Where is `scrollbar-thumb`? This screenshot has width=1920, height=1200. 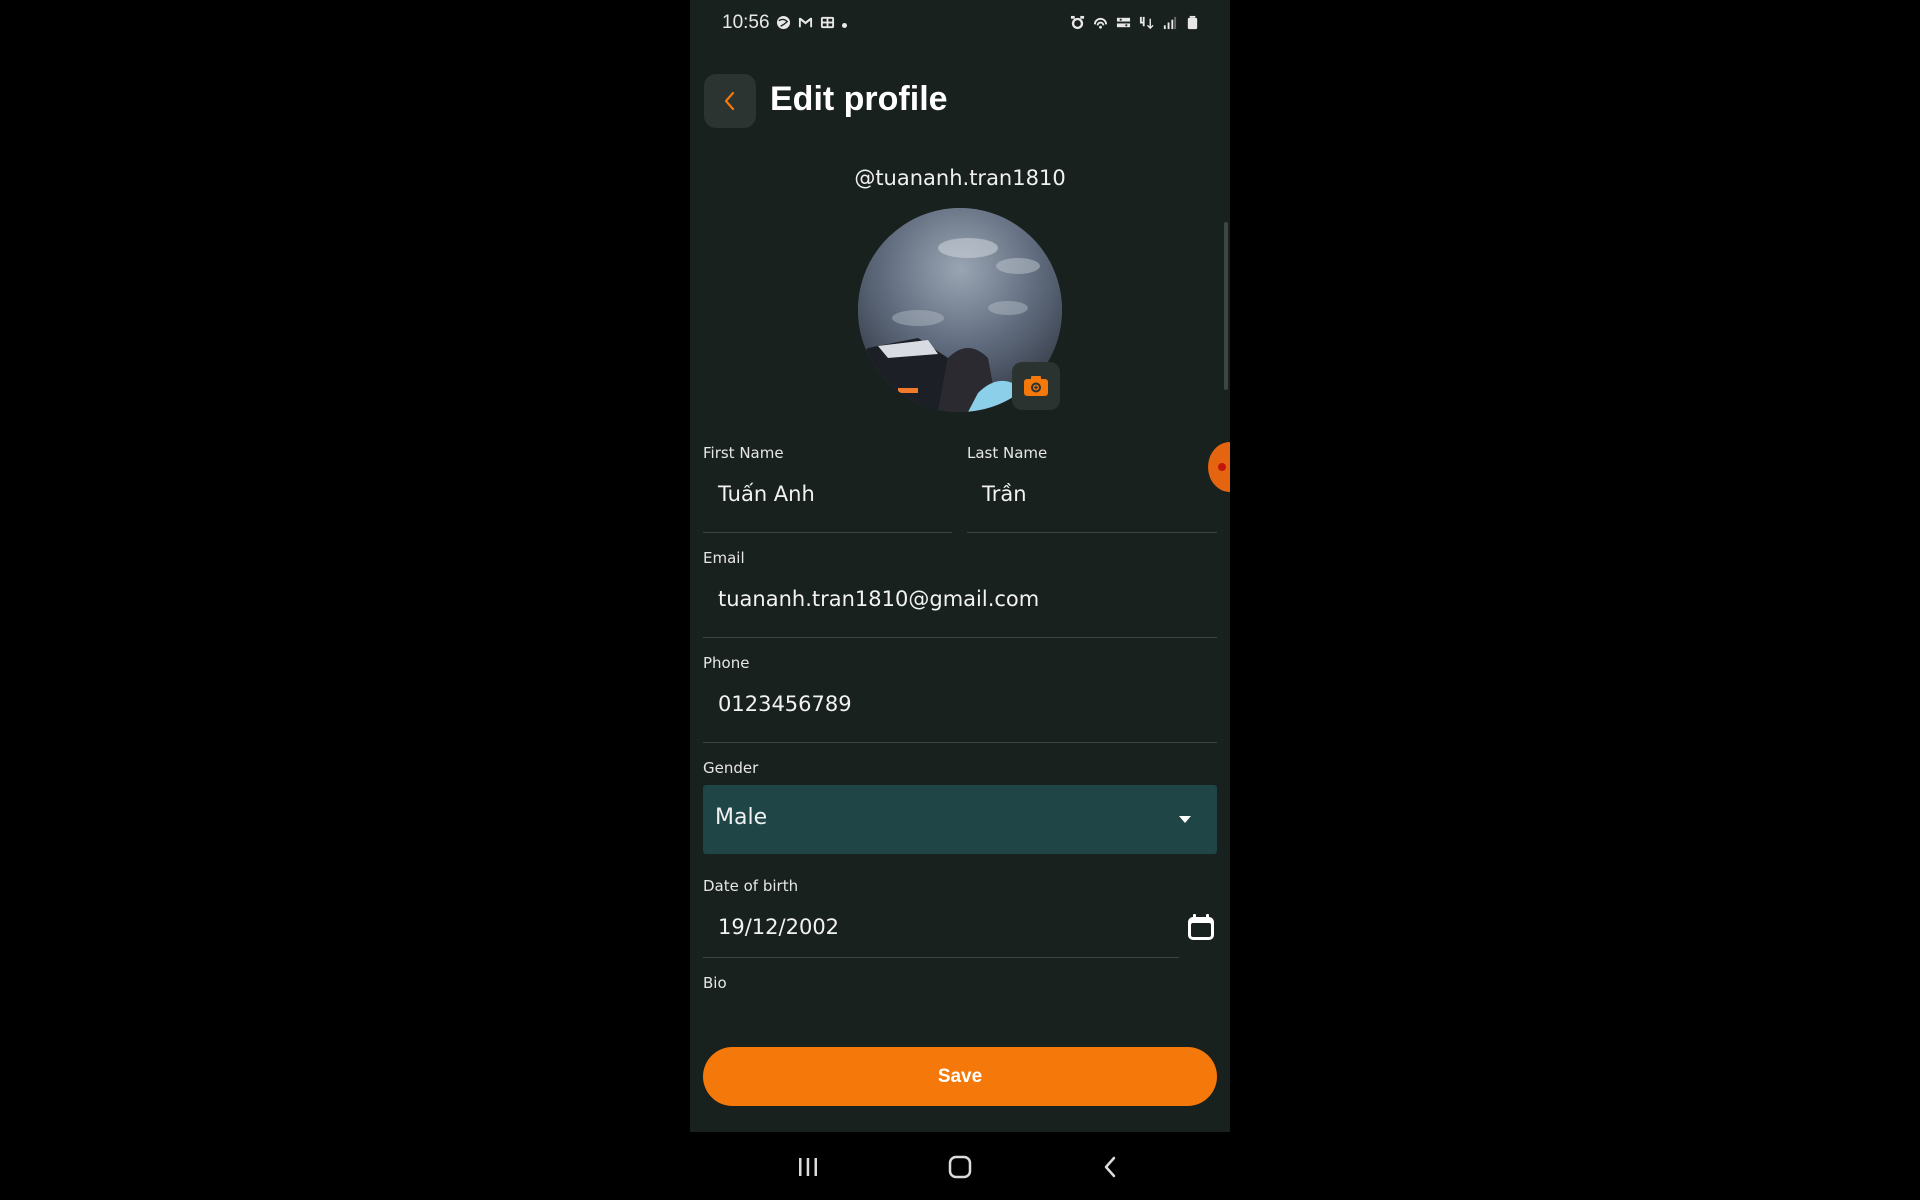 scrollbar-thumb is located at coordinates (1226, 306).